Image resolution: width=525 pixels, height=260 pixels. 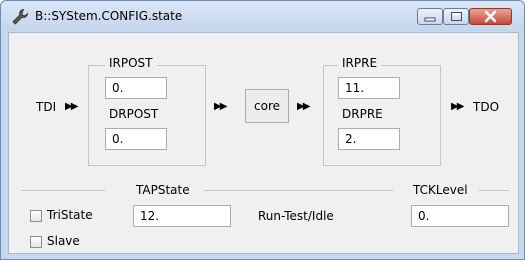 What do you see at coordinates (369, 139) in the screenshot?
I see `drpre-field: 2.` at bounding box center [369, 139].